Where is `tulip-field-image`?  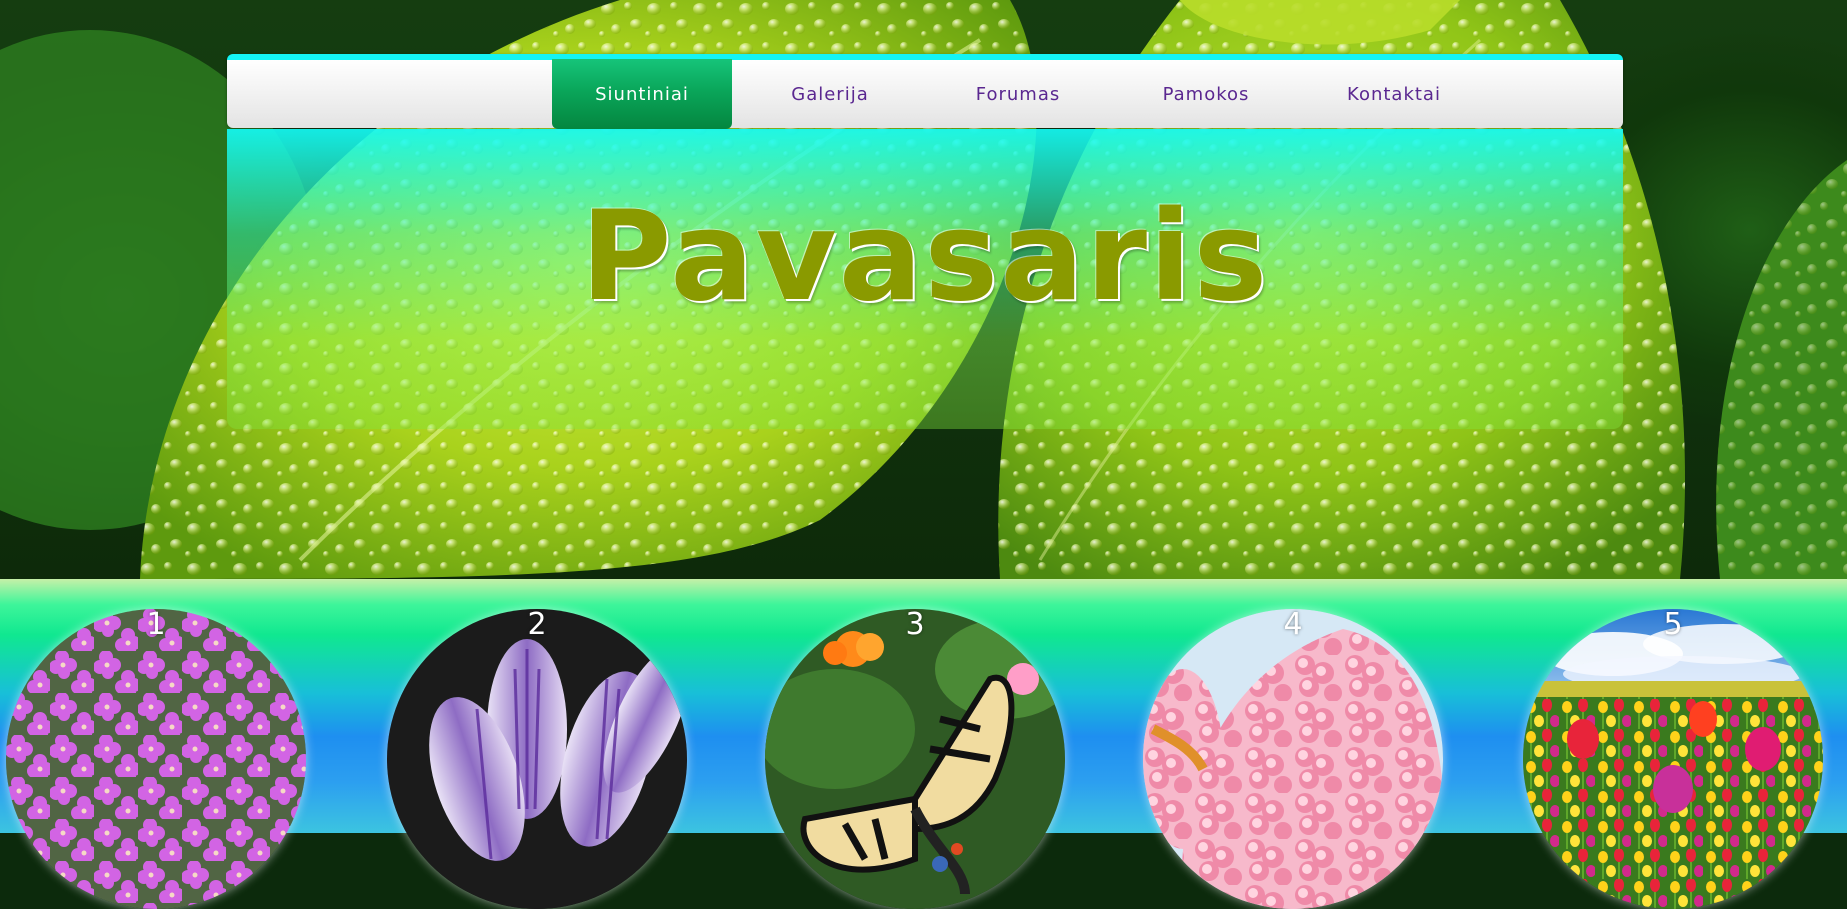 tulip-field-image is located at coordinates (1673, 759).